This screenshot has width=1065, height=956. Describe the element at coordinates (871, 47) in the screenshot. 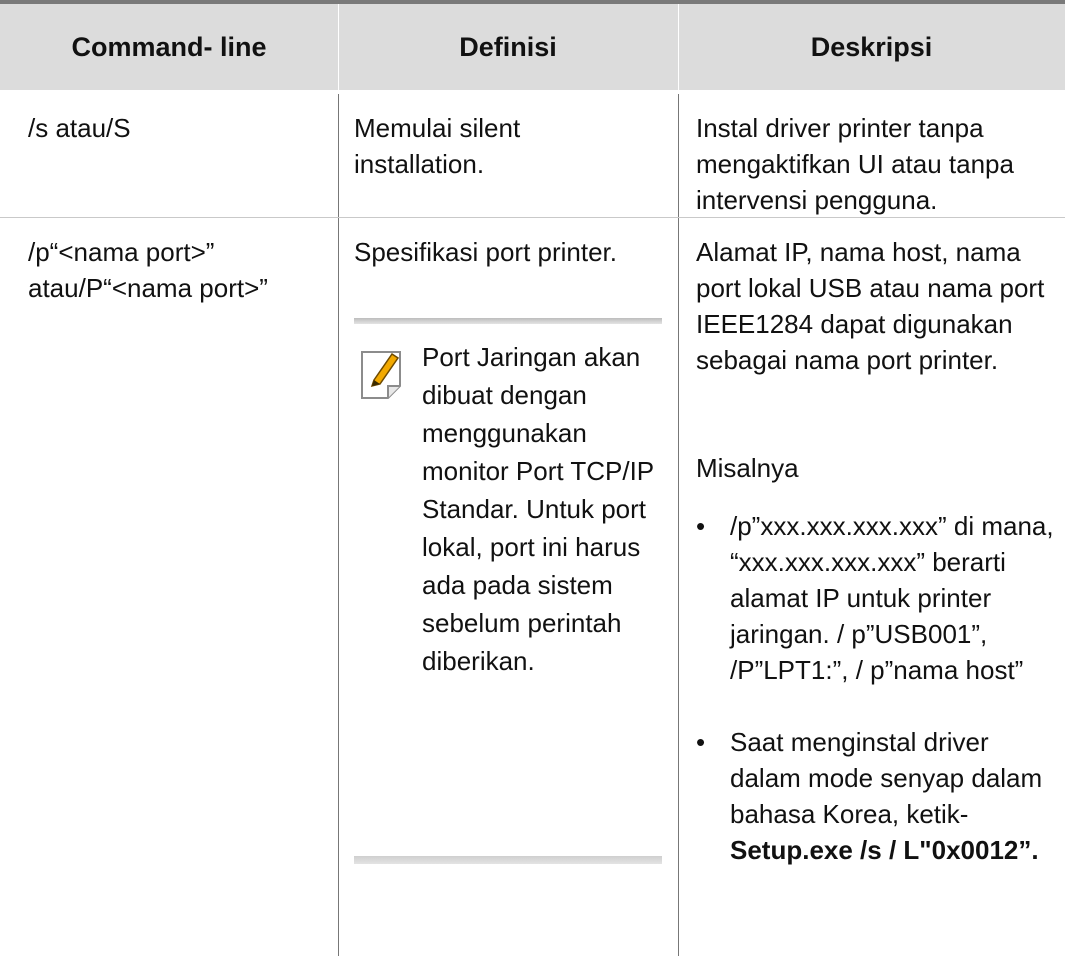

I see `header-deskripsi: Deskripsi` at that location.